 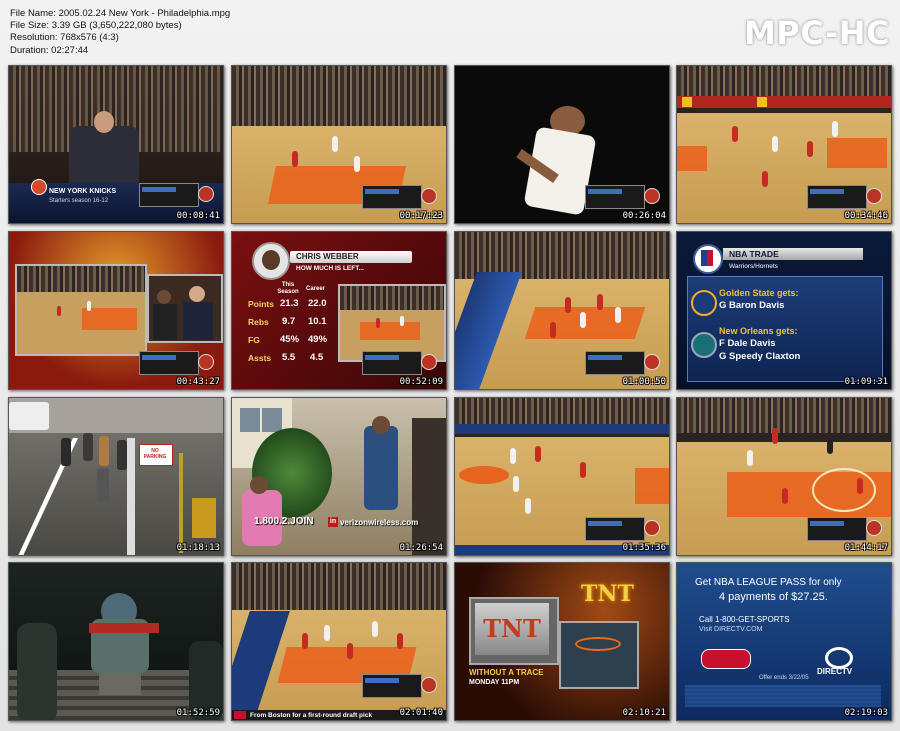 What do you see at coordinates (261, 304) in the screenshot?
I see `stat-label: Points` at bounding box center [261, 304].